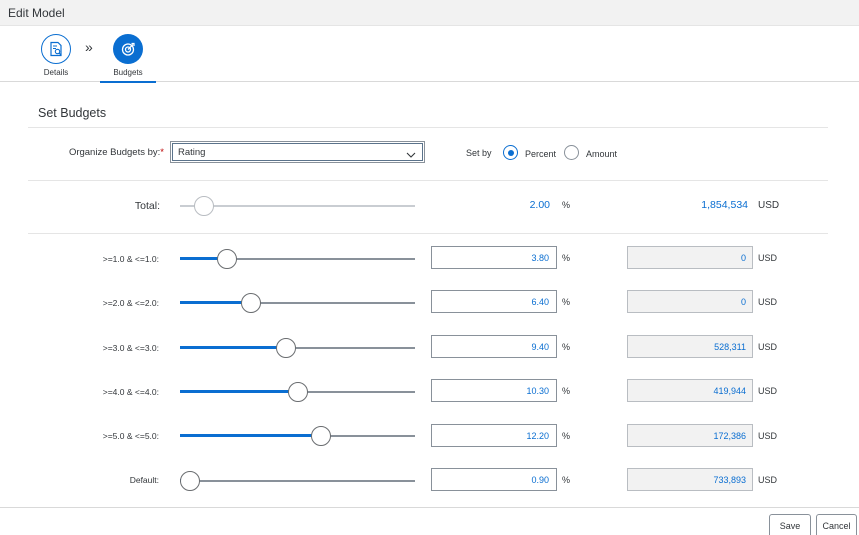 The image size is (859, 535). Describe the element at coordinates (540, 347) in the screenshot. I see `percent-input-value: 9.40` at that location.